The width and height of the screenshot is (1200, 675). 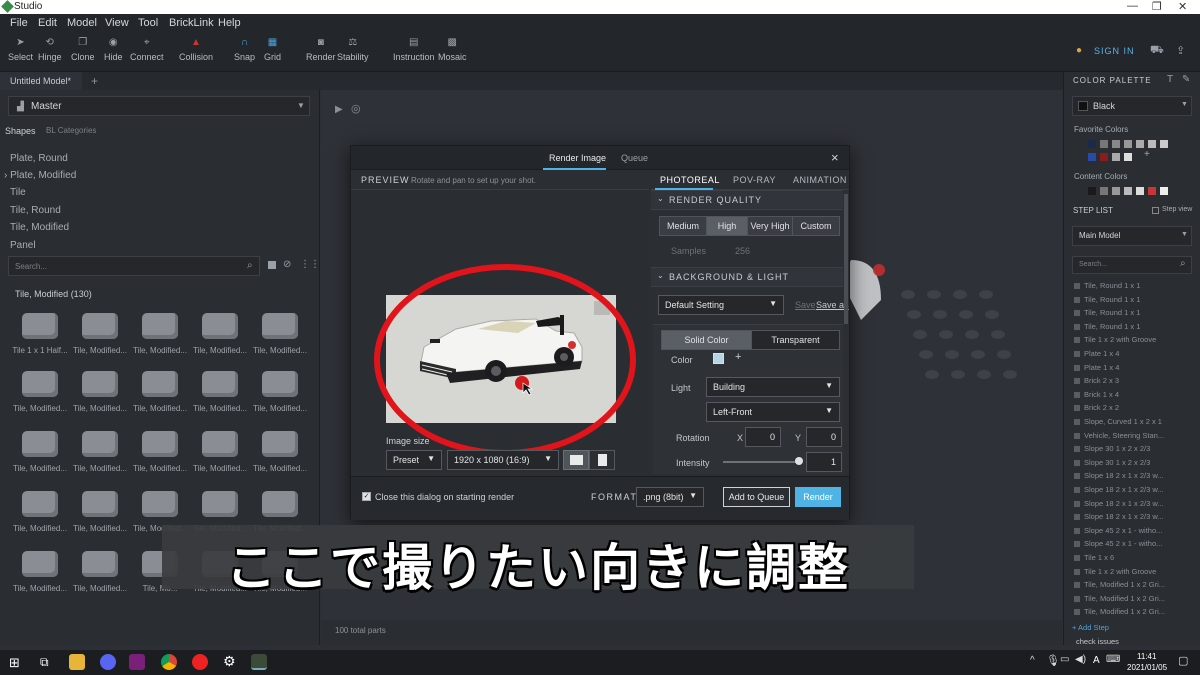 I want to click on instruction-tool: ▤ Instruction, so click(x=414, y=50).